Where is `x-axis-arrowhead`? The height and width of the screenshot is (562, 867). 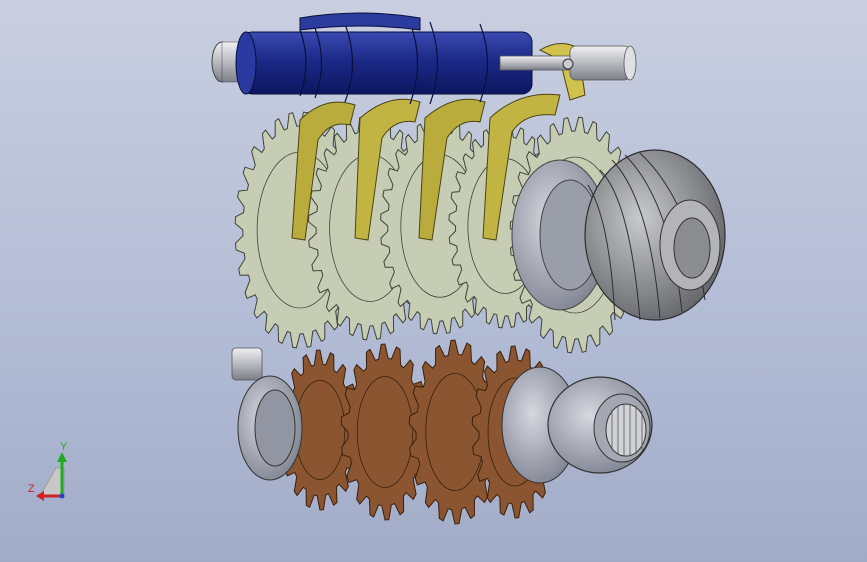
x-axis-arrowhead is located at coordinates (40, 496).